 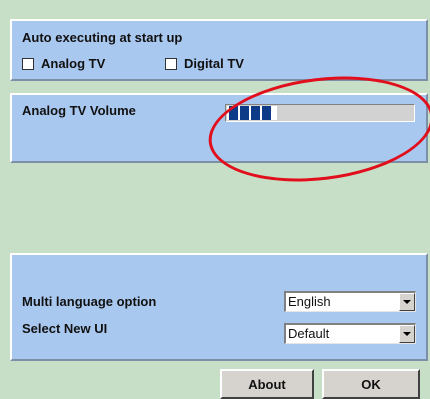 What do you see at coordinates (79, 110) in the screenshot?
I see `volume-label: Analog TV Volume` at bounding box center [79, 110].